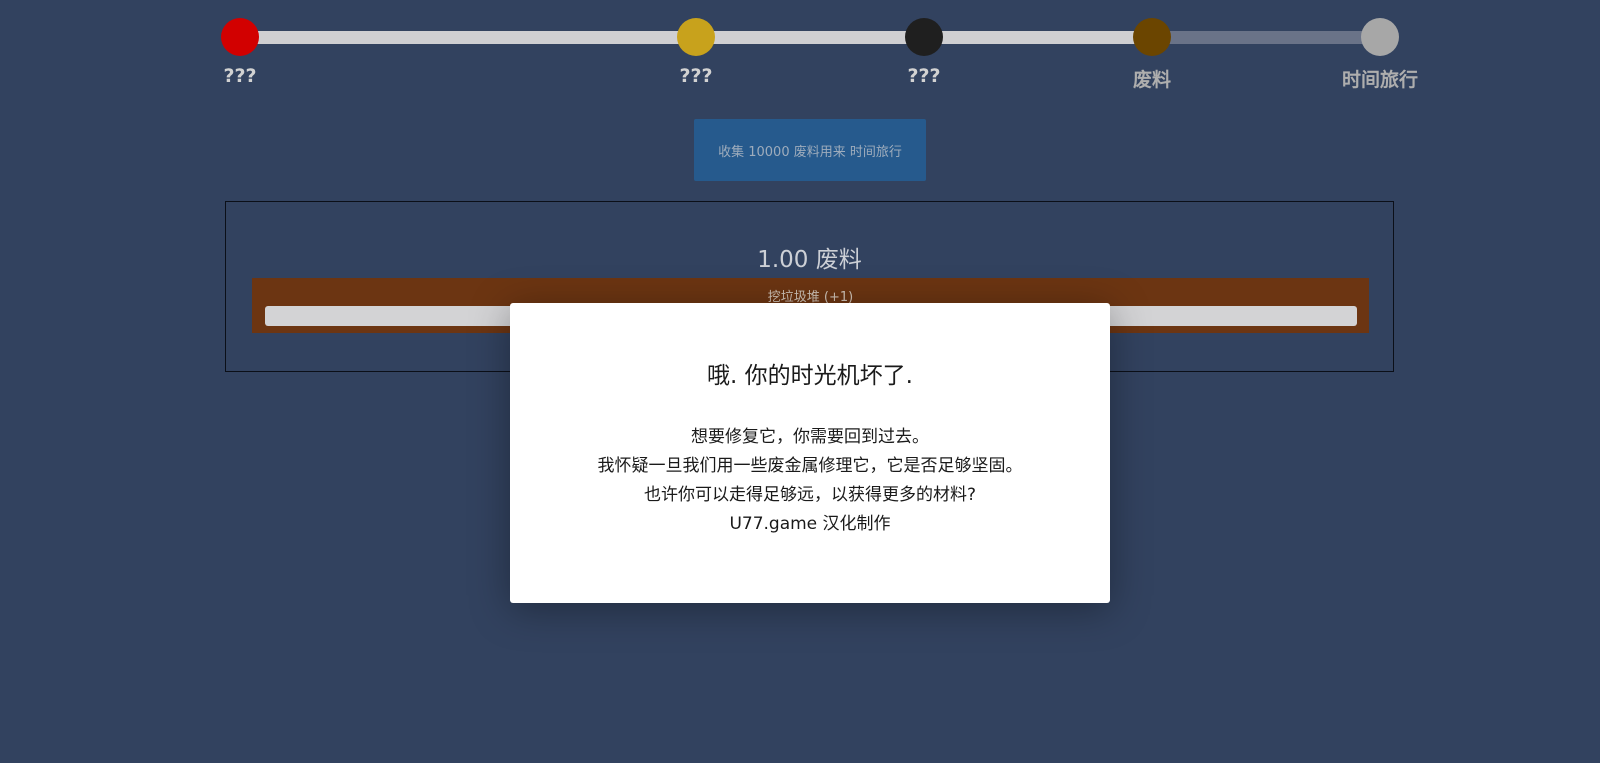 The height and width of the screenshot is (763, 1600). I want to click on dialog-line-3: 也许你可以走得足够远，以获得更多的材料?, so click(810, 495).